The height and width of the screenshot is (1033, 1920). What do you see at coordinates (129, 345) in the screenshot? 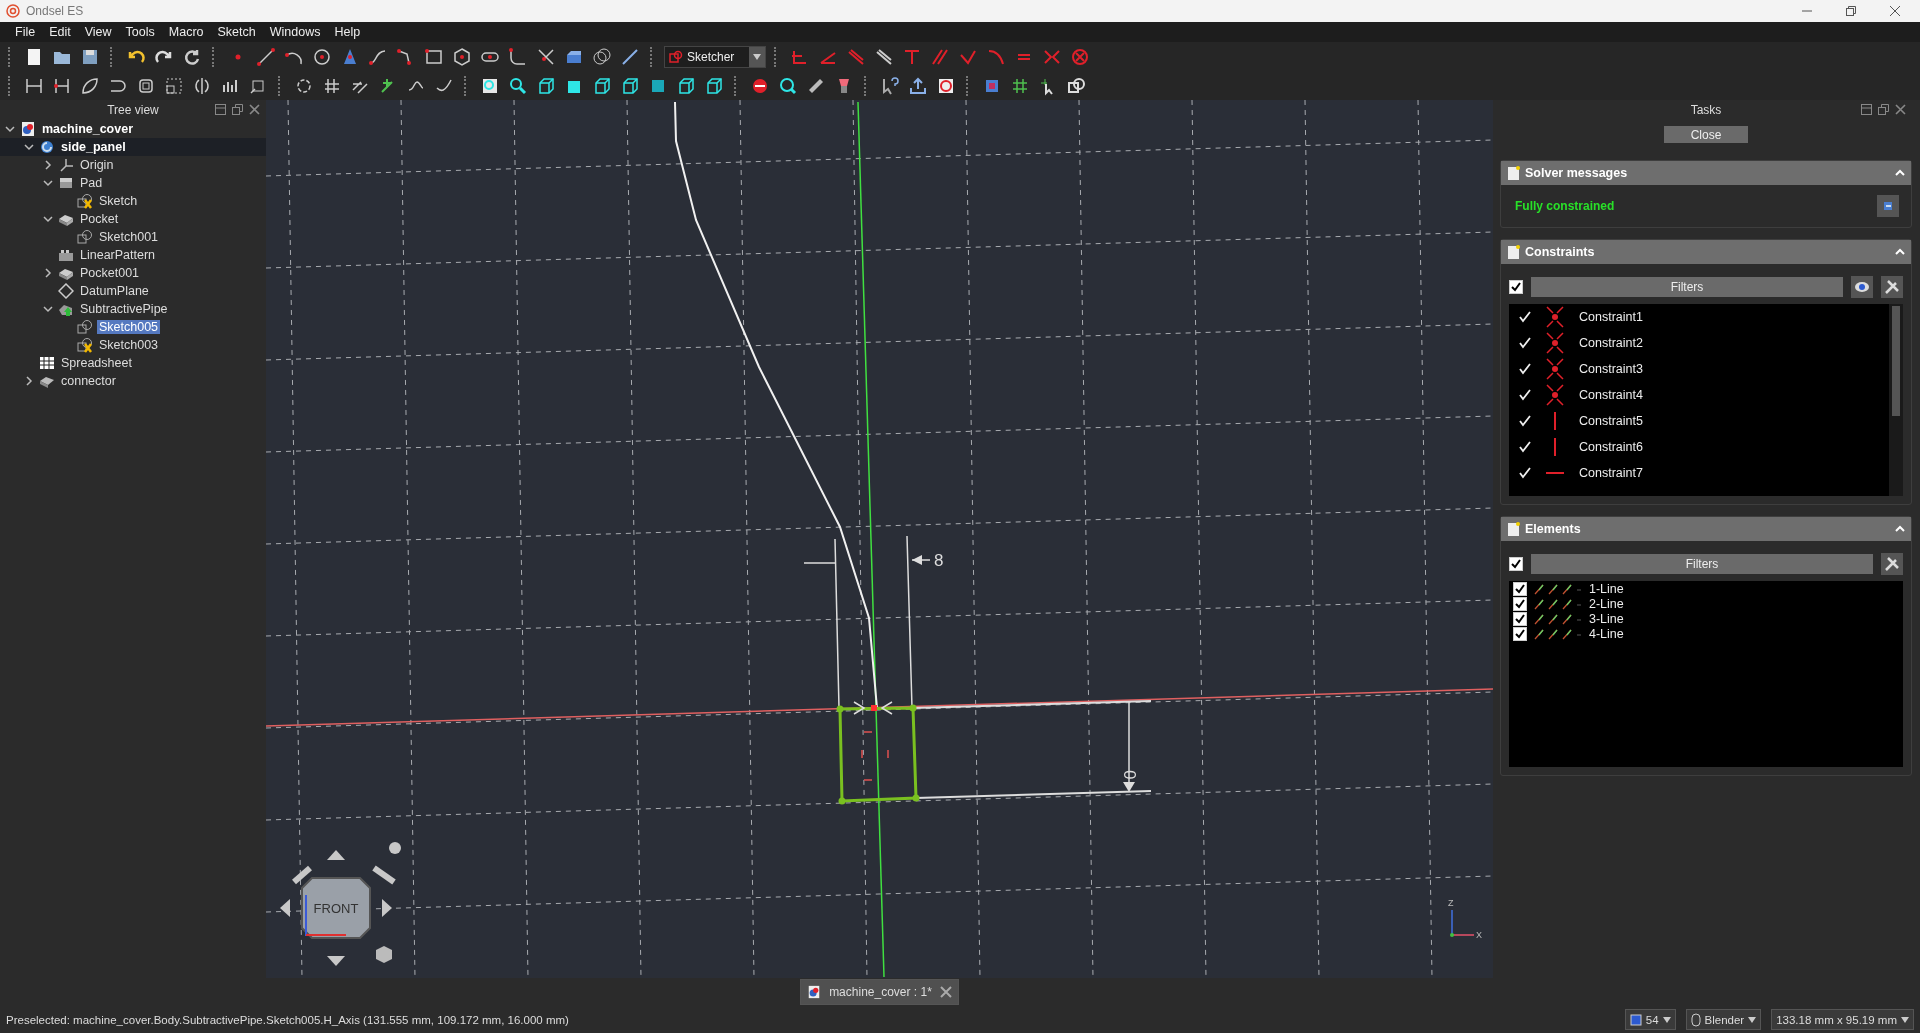
I see `tree-item: Sketch003` at bounding box center [129, 345].